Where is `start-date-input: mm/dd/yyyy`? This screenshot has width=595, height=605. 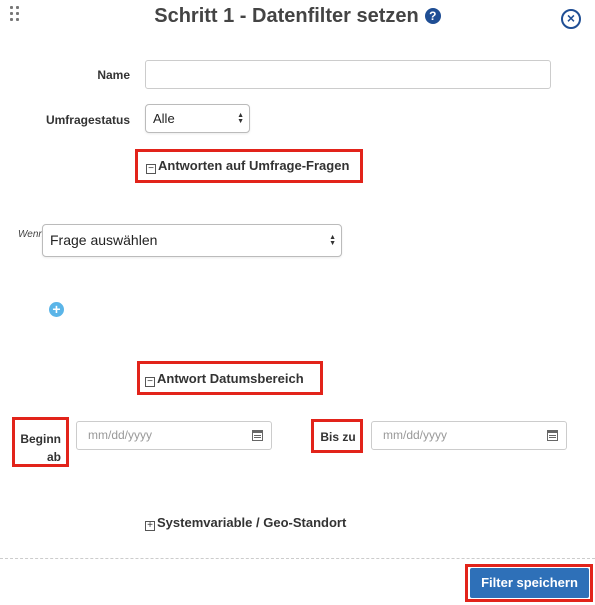 start-date-input: mm/dd/yyyy is located at coordinates (174, 435).